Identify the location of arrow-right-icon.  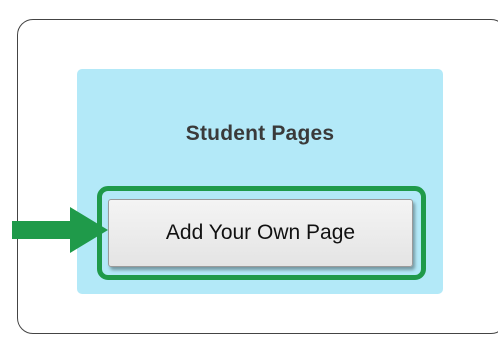
(60, 230).